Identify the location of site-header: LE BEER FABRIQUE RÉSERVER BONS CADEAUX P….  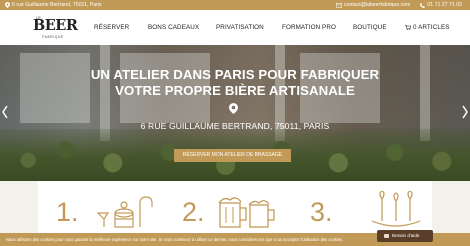
(235, 27).